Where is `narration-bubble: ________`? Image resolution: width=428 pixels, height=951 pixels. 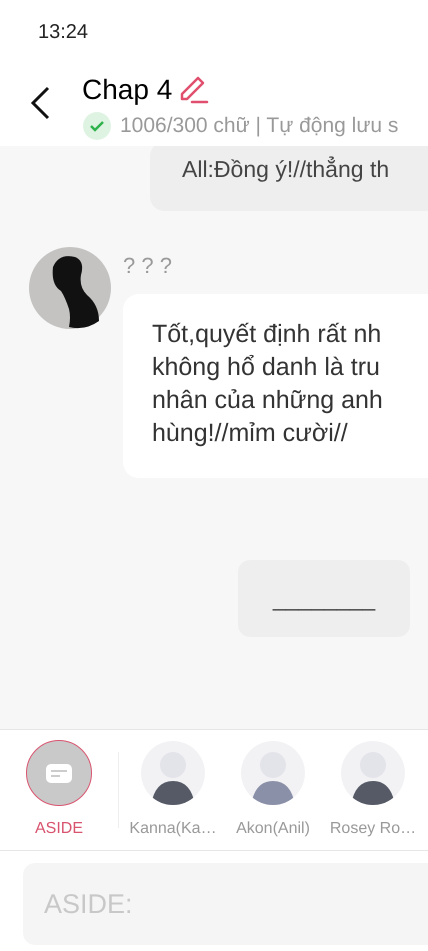
narration-bubble: ________ is located at coordinates (324, 598).